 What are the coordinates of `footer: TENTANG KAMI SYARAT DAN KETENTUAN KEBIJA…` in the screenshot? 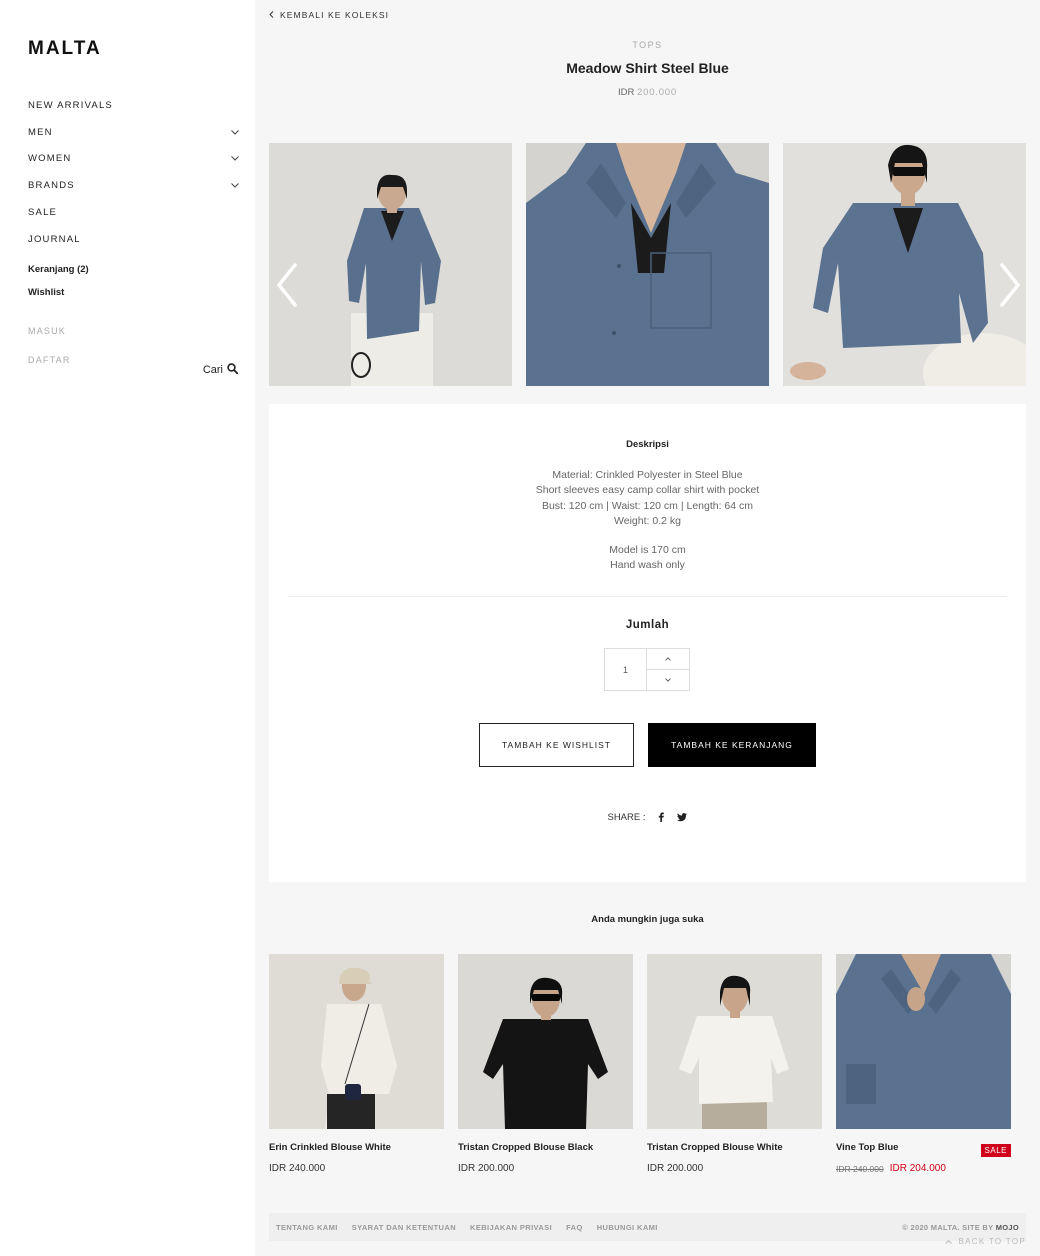 It's located at (647, 1227).